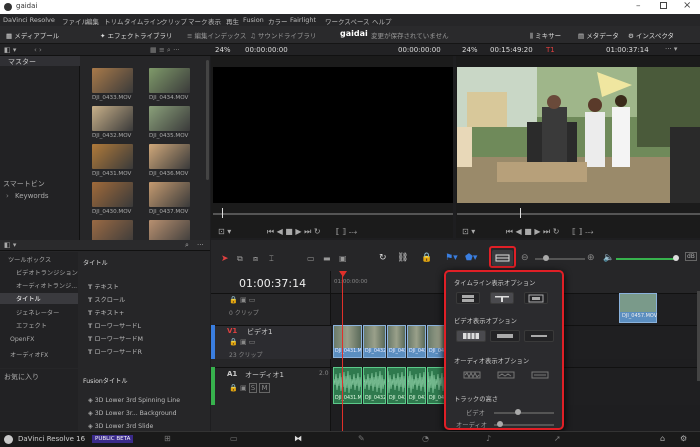  Describe the element at coordinates (278, 21) in the screenshot. I see `menu-item: カラー` at that location.